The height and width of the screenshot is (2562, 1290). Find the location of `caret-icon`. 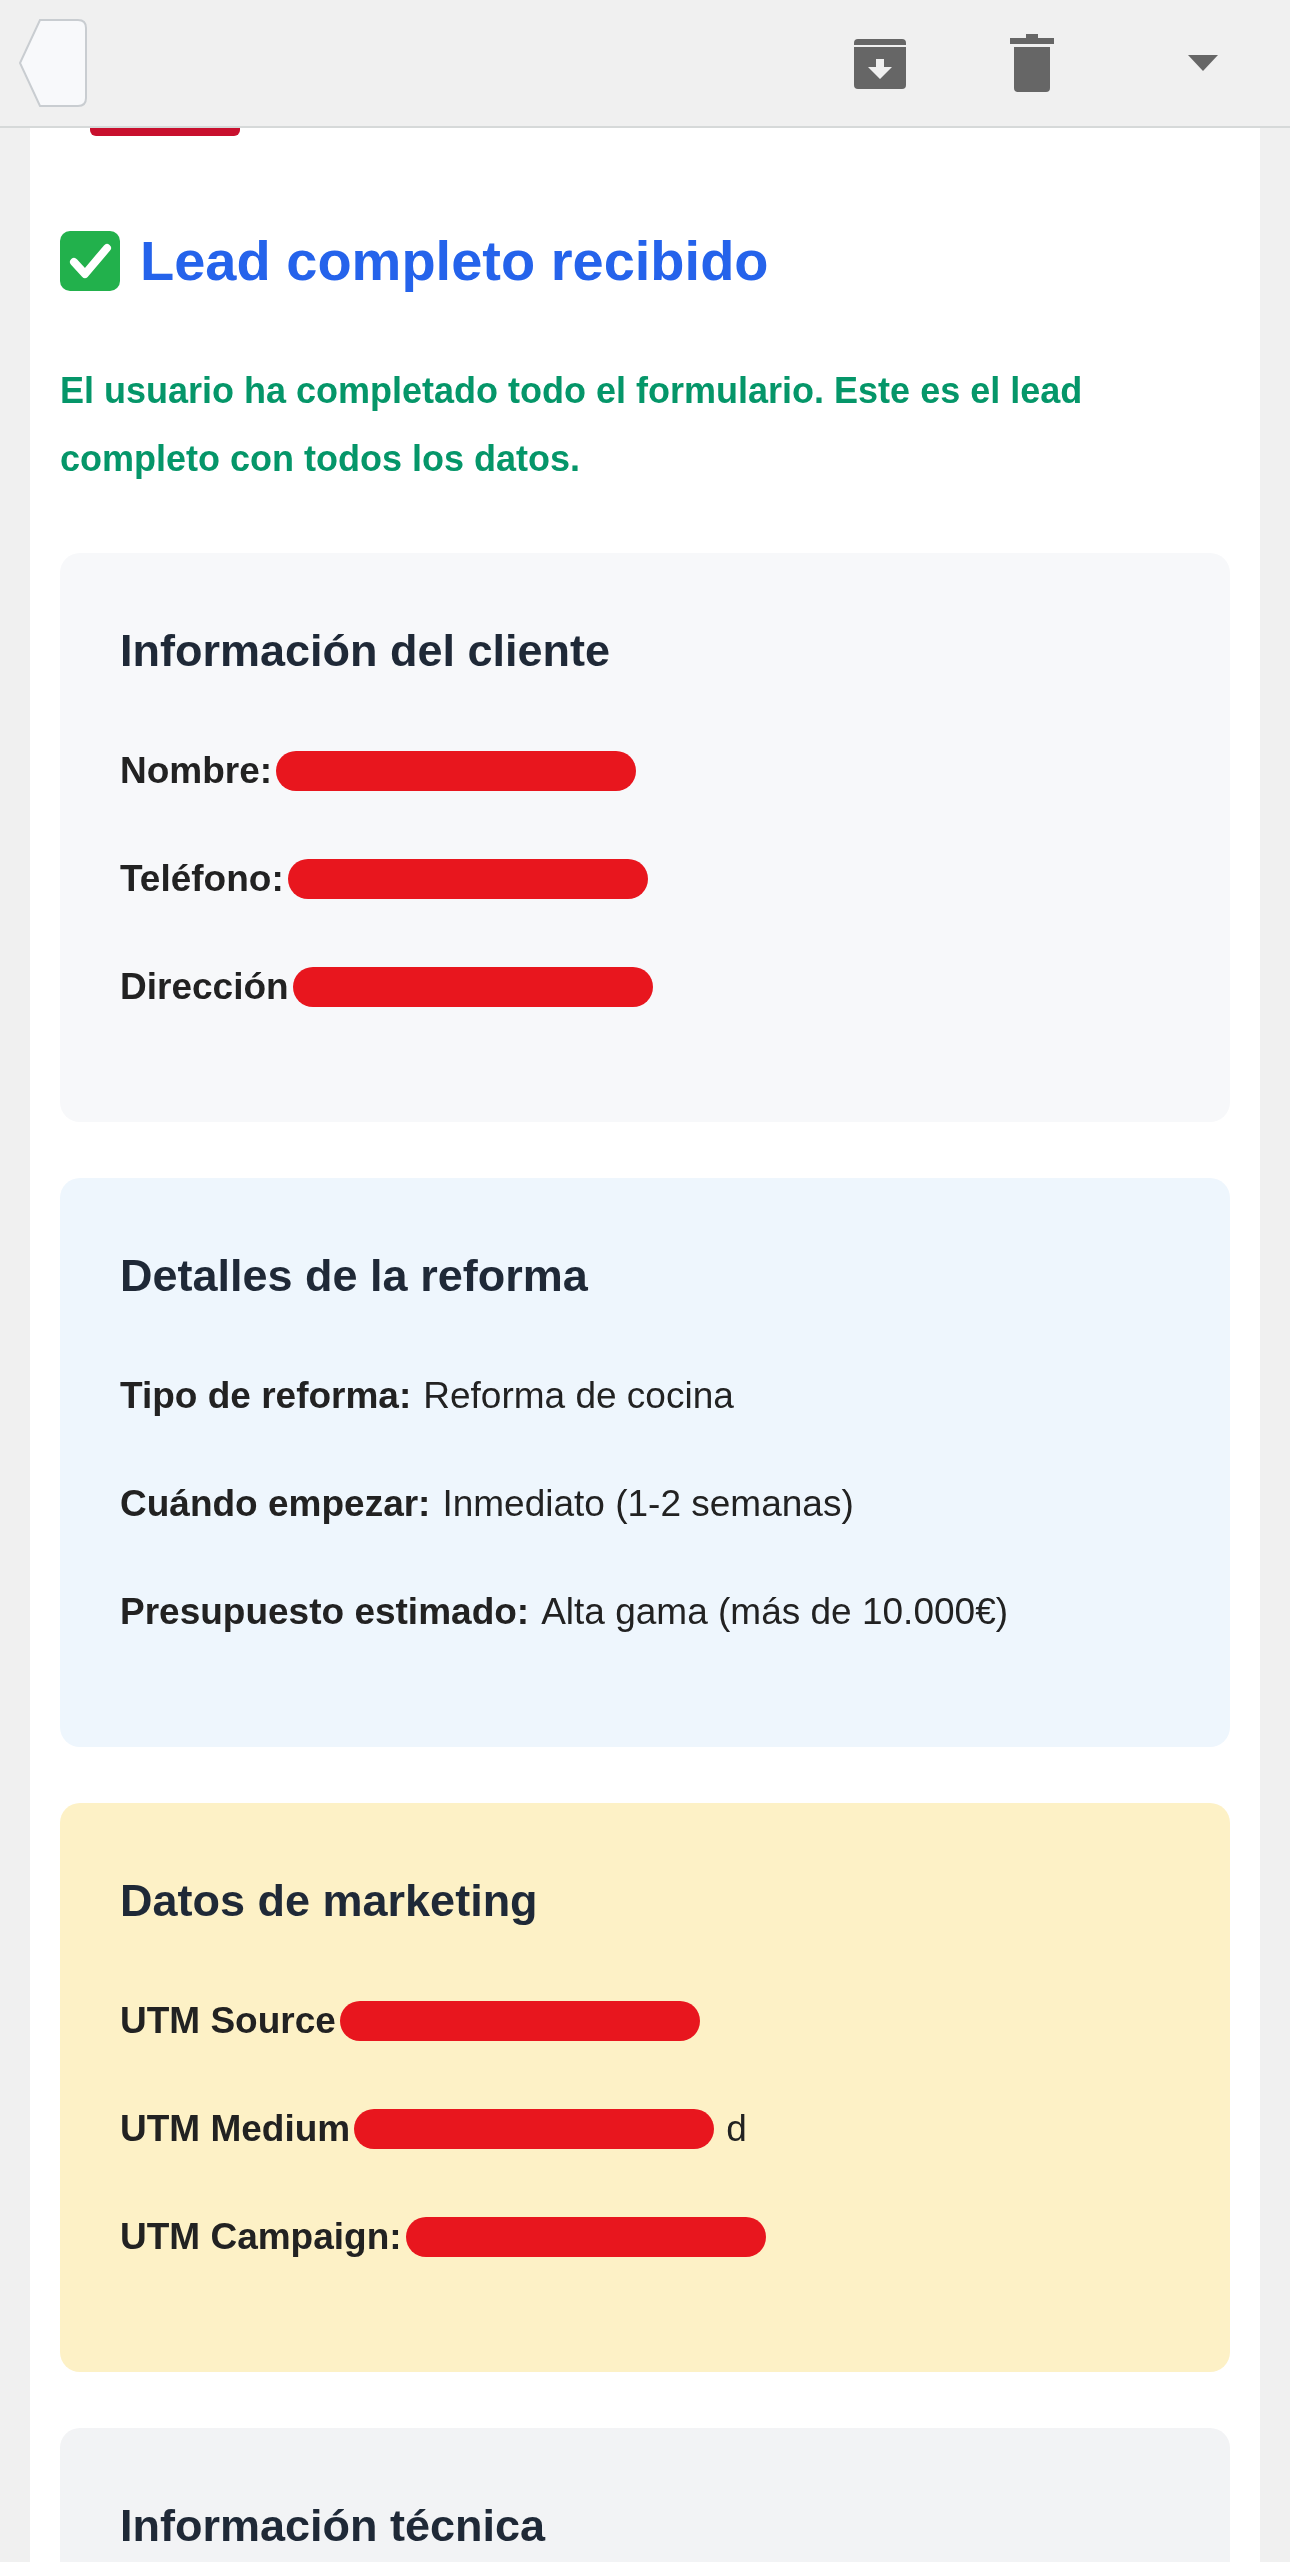

caret-icon is located at coordinates (1203, 63).